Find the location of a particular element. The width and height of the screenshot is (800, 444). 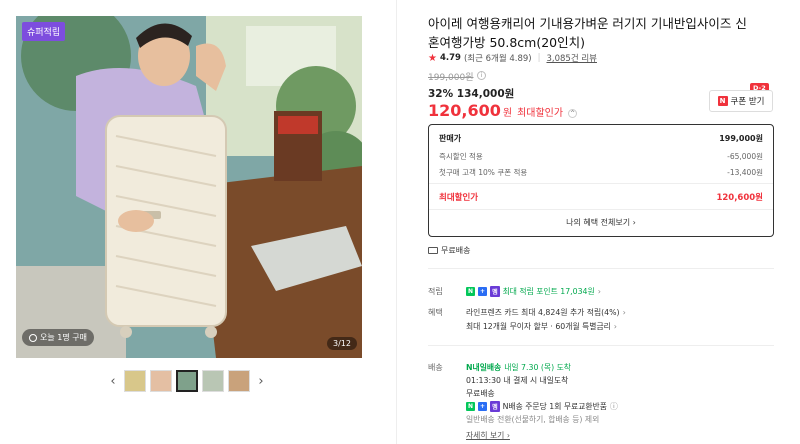

sale-price-row: 32% 134,000원 is located at coordinates (471, 93).